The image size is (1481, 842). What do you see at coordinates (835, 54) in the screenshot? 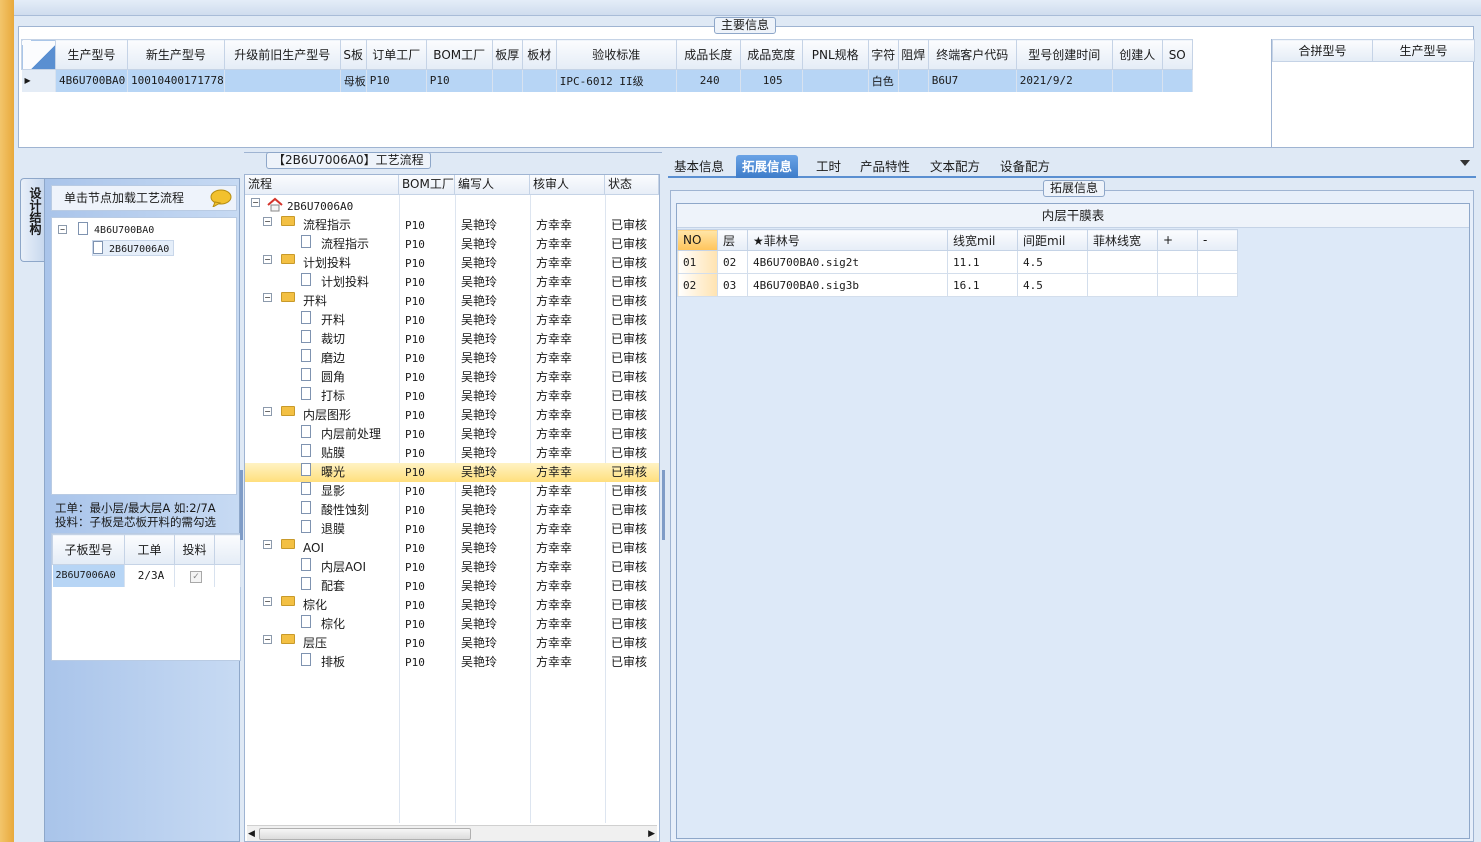
I see `main-col-header: PNL规格` at bounding box center [835, 54].